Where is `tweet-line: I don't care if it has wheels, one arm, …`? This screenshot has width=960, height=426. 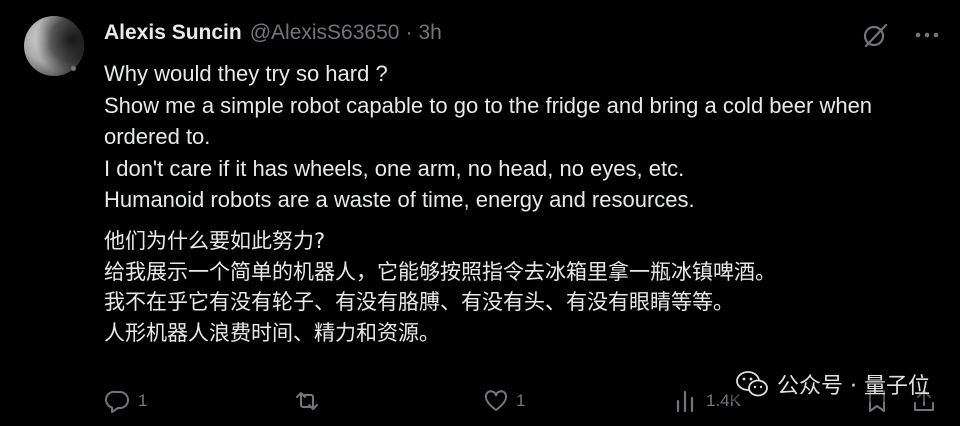 tweet-line: I don't care if it has wheels, one arm, … is located at coordinates (394, 168).